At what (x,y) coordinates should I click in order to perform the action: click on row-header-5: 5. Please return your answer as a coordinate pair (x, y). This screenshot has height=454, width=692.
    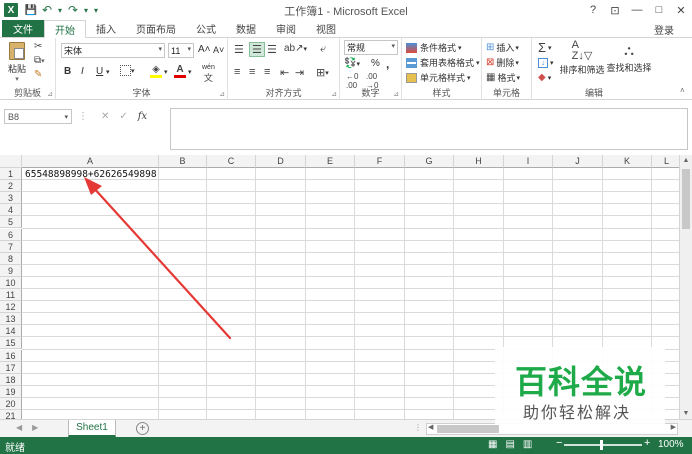
    Looking at the image, I should click on (11, 222).